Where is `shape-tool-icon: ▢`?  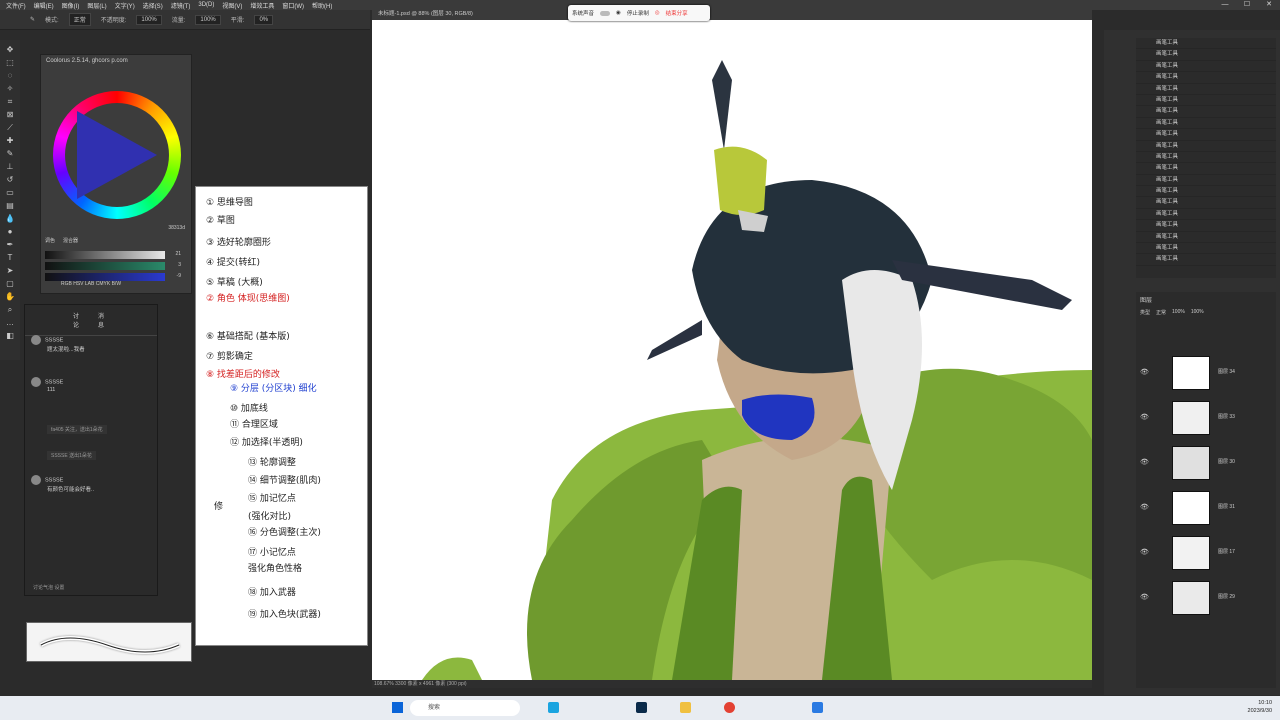
shape-tool-icon: ▢ is located at coordinates (10, 283).